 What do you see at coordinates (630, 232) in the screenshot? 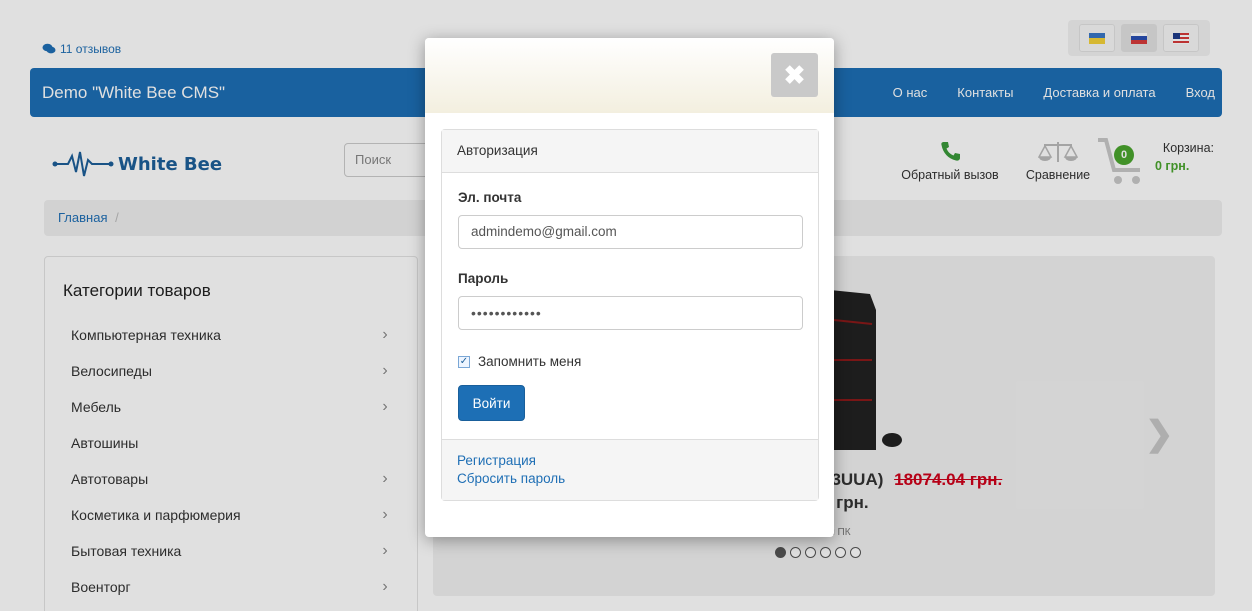
I see `email-field: admindemo@gmail.com` at bounding box center [630, 232].